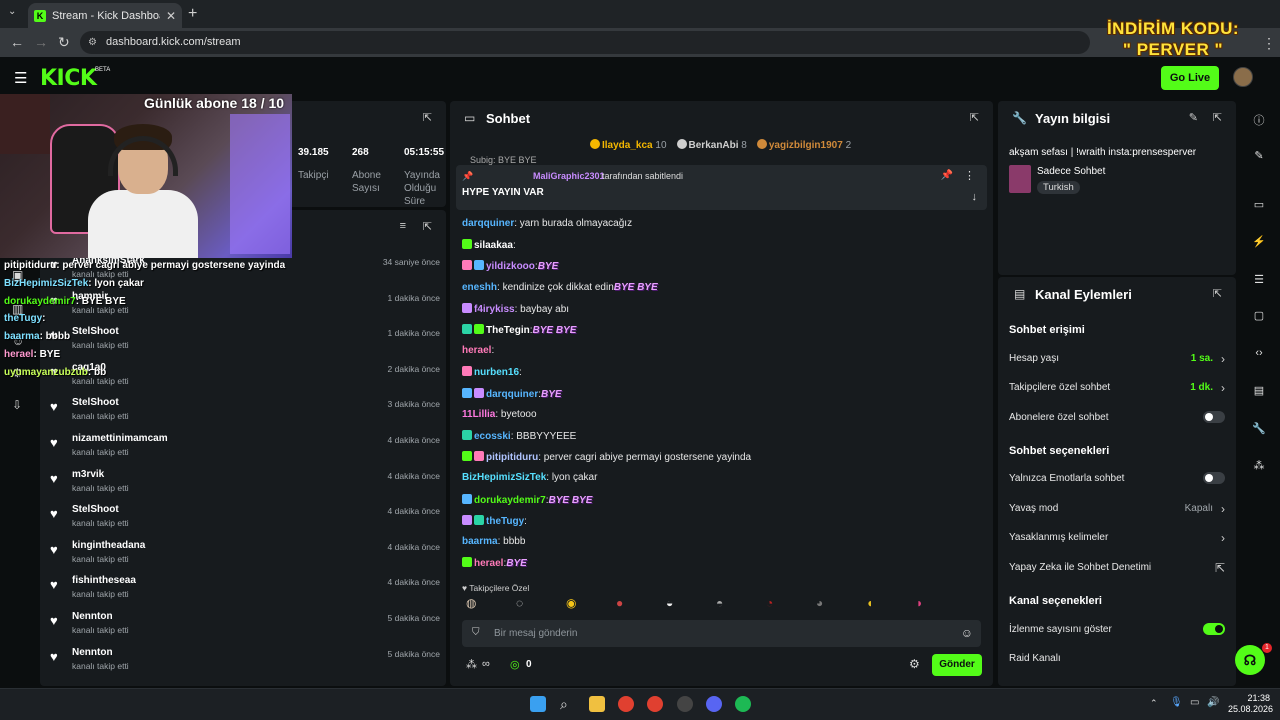  I want to click on subs-chat-toggle, so click(1214, 417).